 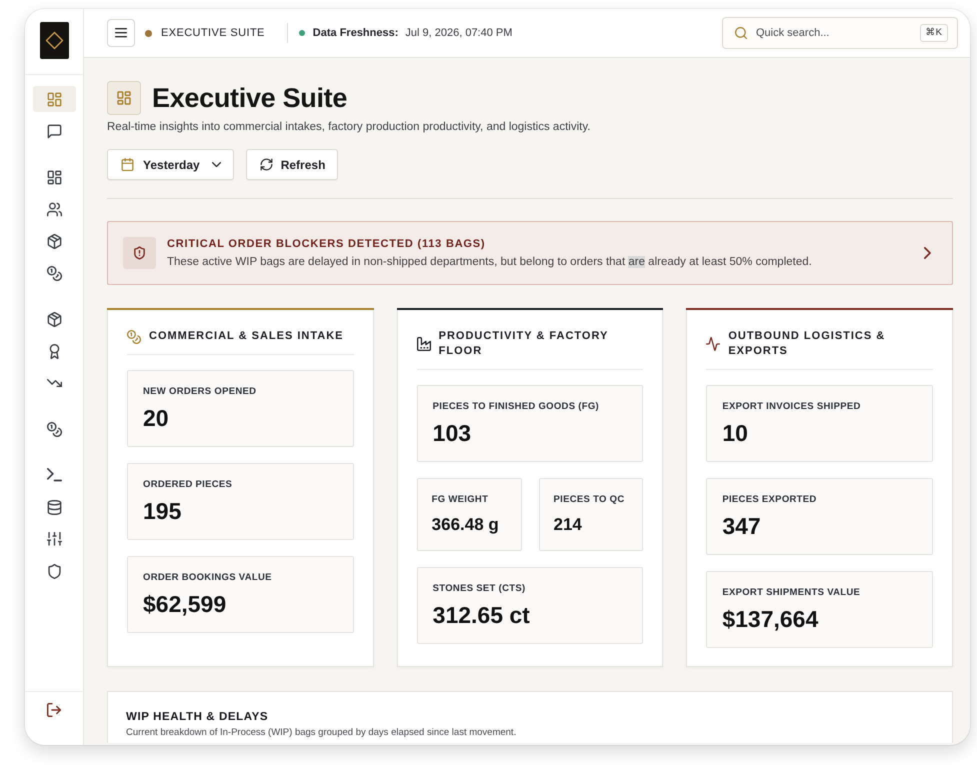 What do you see at coordinates (771, 619) in the screenshot?
I see `metric-value: $137,664` at bounding box center [771, 619].